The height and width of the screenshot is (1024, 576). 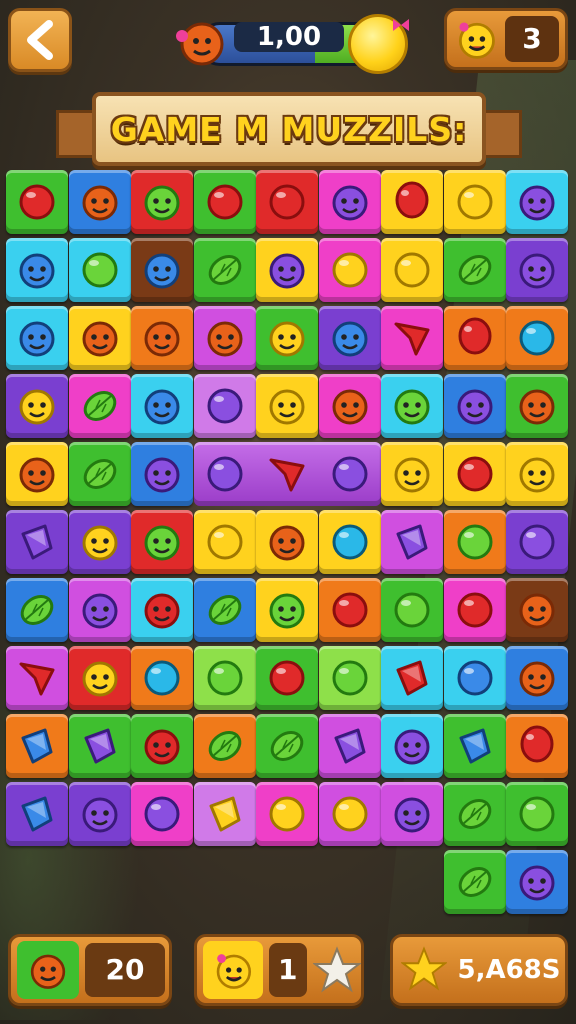 I want to click on tile-yellow-gem, so click(x=224, y=814).